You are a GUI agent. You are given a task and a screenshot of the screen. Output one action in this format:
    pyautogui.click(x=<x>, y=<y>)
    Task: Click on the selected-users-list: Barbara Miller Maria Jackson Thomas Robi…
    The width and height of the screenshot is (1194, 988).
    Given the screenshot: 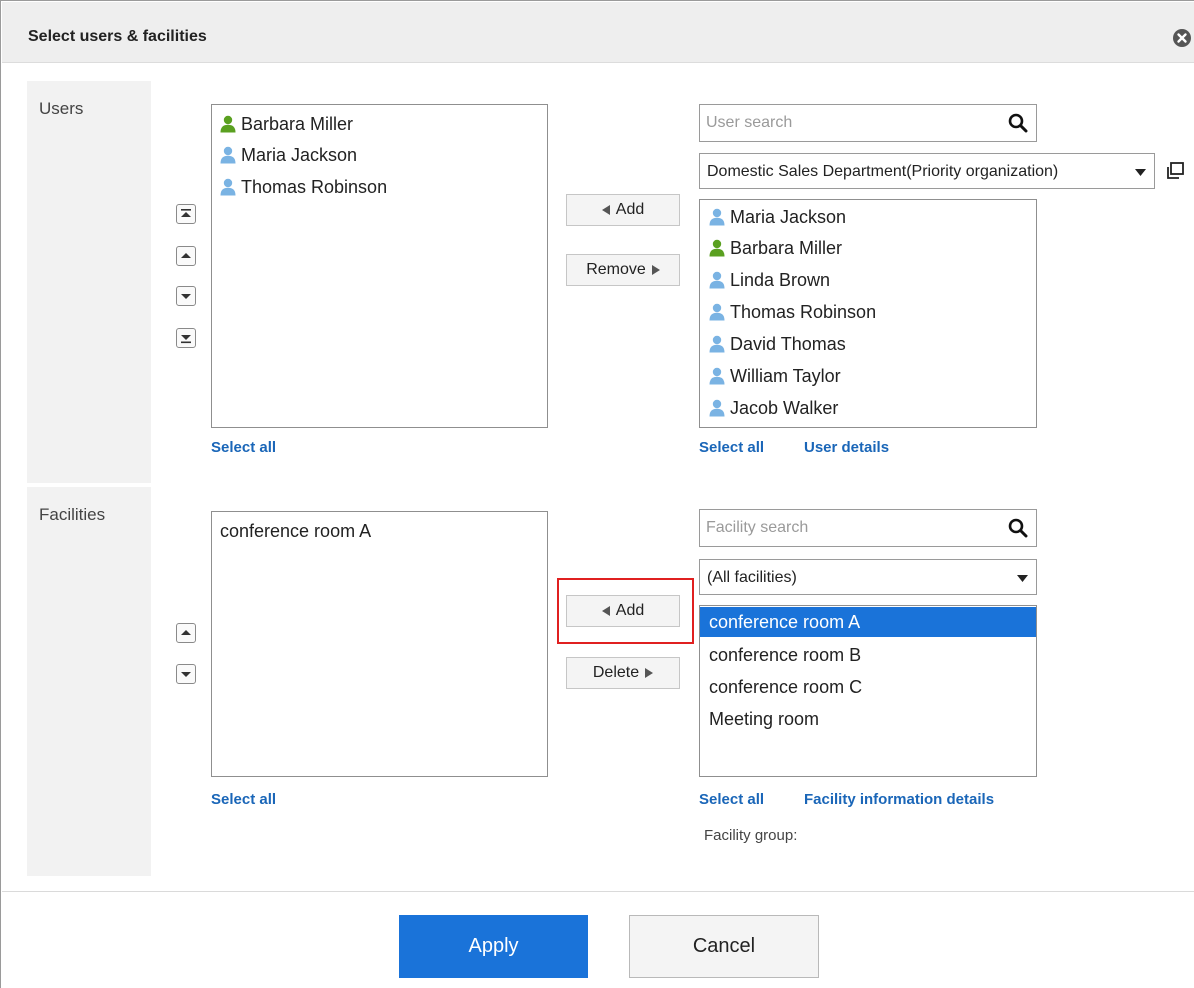 What is the action you would take?
    pyautogui.click(x=379, y=266)
    